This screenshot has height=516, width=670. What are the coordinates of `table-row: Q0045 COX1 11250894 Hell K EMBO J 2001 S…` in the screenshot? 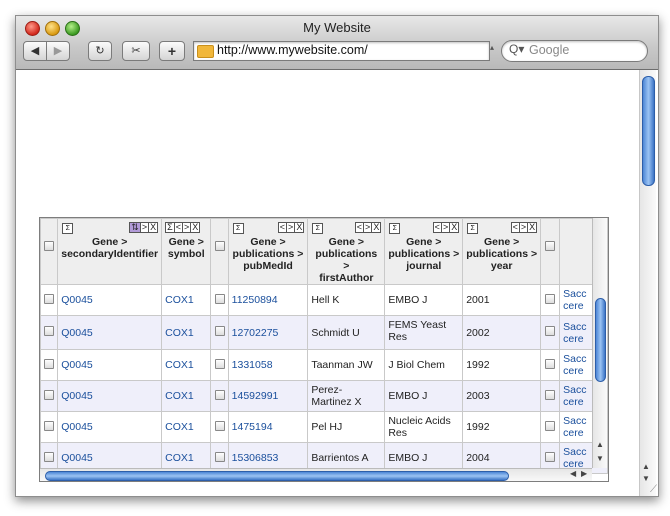 It's located at (324, 300).